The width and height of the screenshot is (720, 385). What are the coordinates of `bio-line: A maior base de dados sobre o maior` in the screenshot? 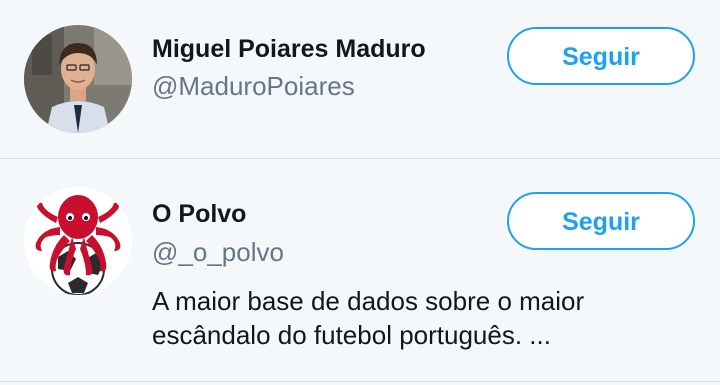 It's located at (368, 301).